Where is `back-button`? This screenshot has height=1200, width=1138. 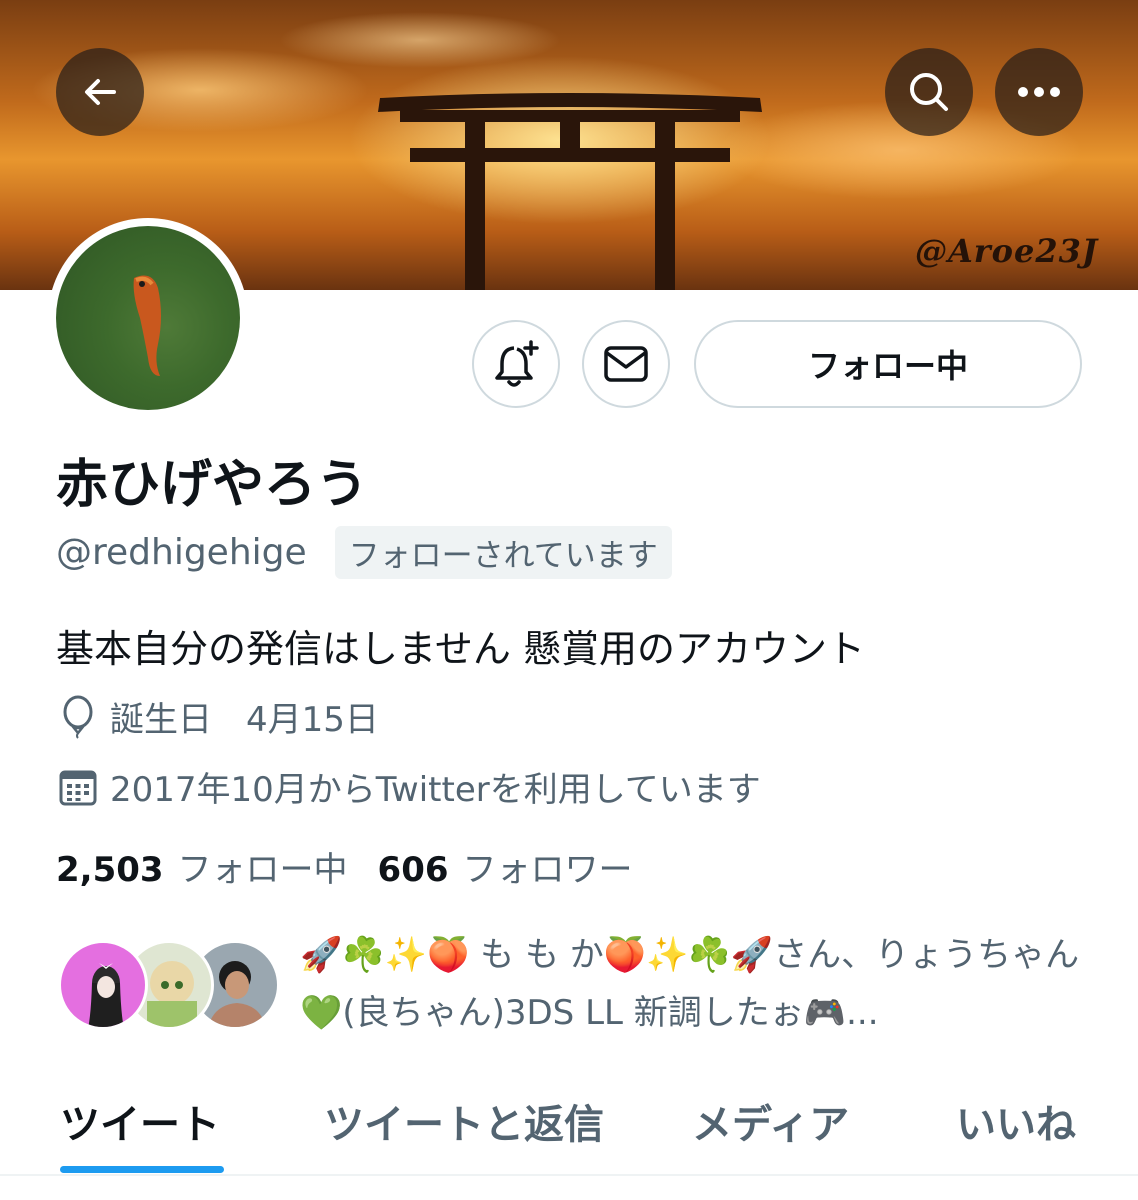 back-button is located at coordinates (100, 92).